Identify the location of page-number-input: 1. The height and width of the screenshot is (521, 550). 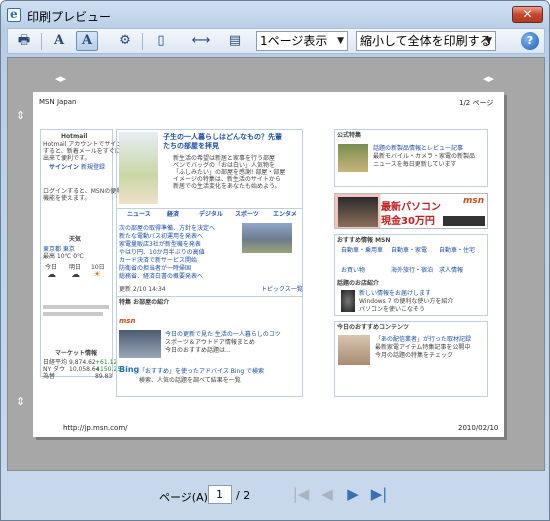
(220, 494).